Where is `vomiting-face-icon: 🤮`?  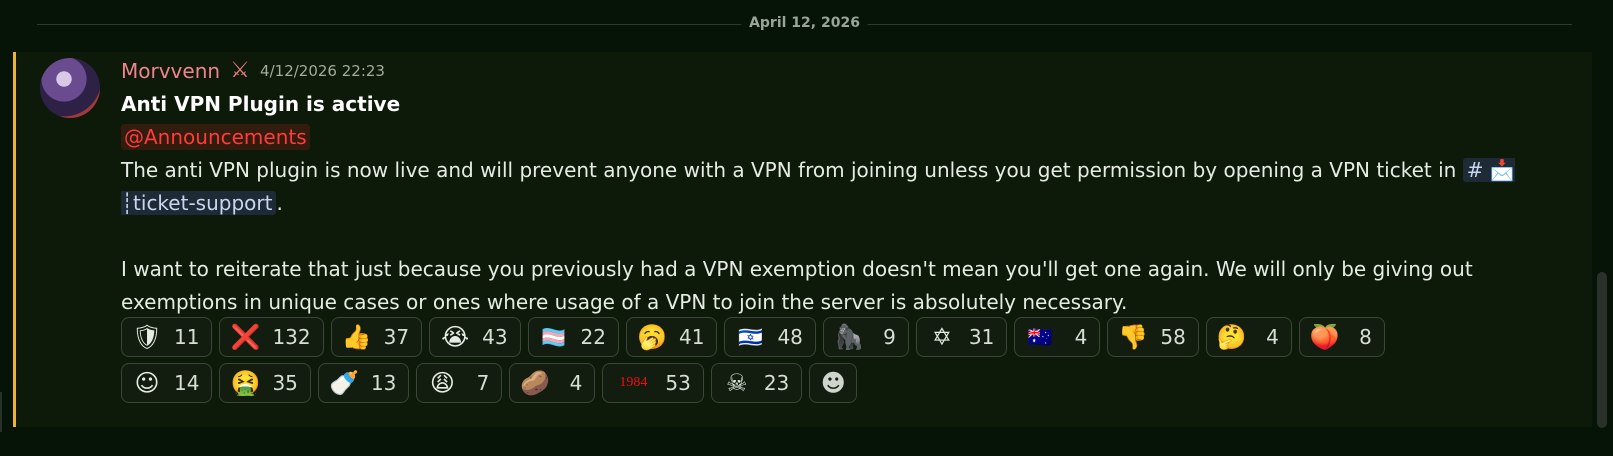 vomiting-face-icon: 🤮 is located at coordinates (245, 383).